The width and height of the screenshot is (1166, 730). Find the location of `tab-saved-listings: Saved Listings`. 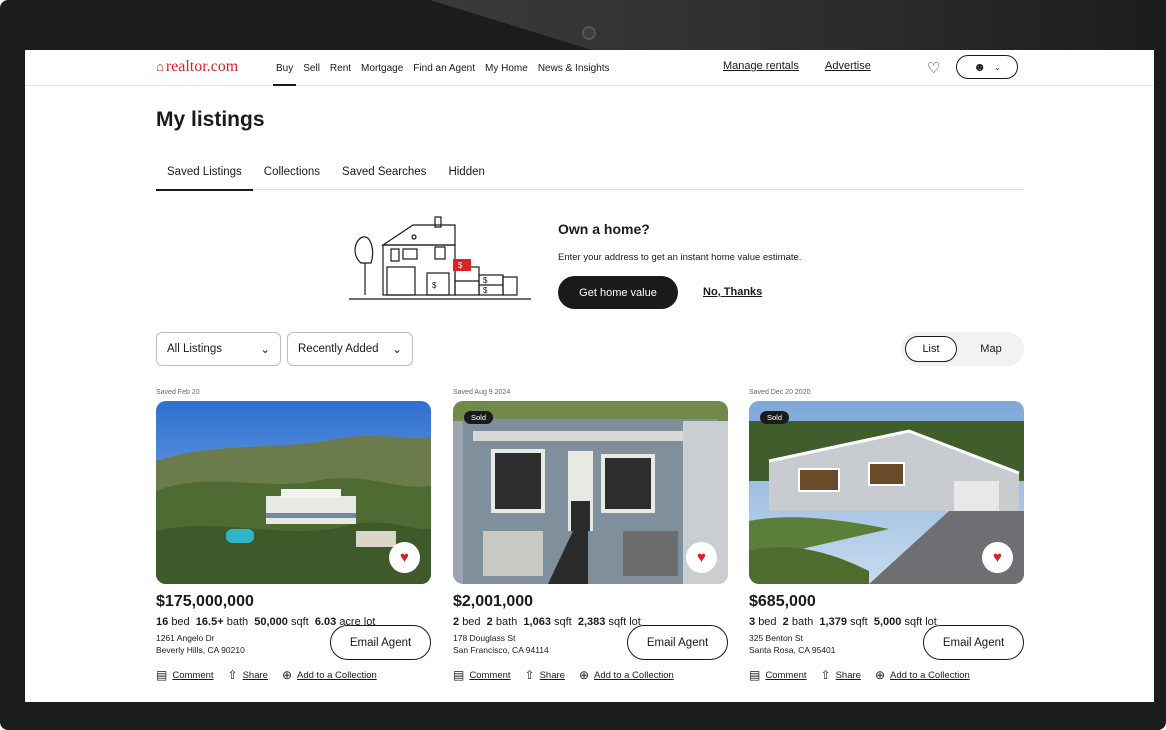

tab-saved-listings: Saved Listings is located at coordinates (204, 173).